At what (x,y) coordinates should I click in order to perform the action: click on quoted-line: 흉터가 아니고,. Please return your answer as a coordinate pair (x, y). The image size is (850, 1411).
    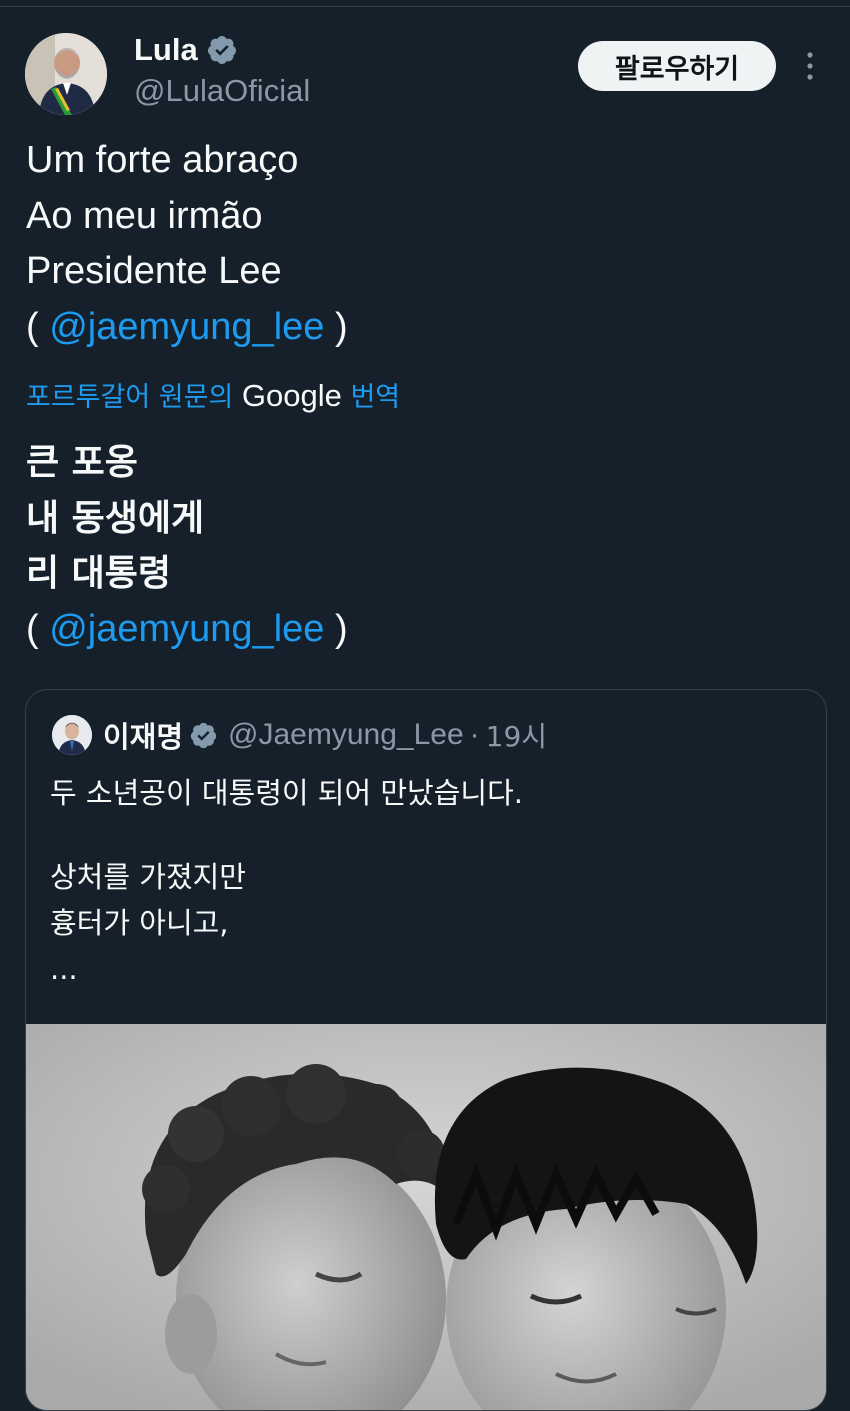
    Looking at the image, I should click on (139, 923).